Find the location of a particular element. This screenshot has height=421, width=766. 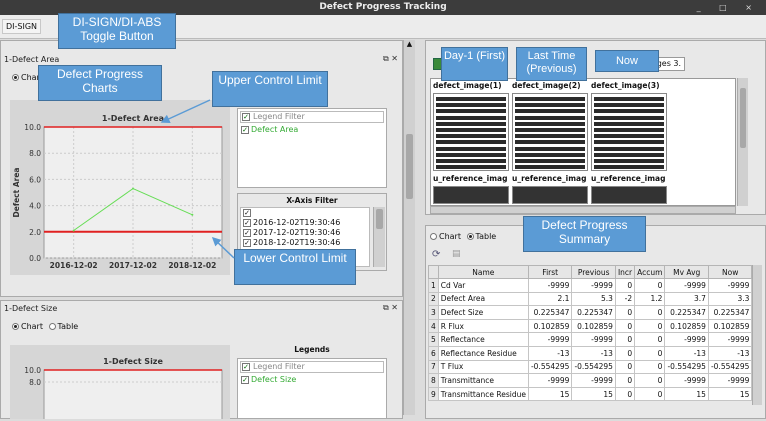

callout-arrows is located at coordinates (197, 179).